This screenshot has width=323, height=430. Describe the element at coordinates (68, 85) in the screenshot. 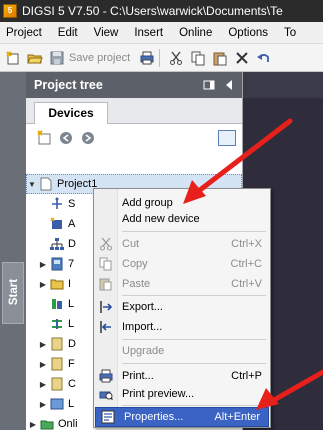

I see `project-tree-title: Project tree` at that location.